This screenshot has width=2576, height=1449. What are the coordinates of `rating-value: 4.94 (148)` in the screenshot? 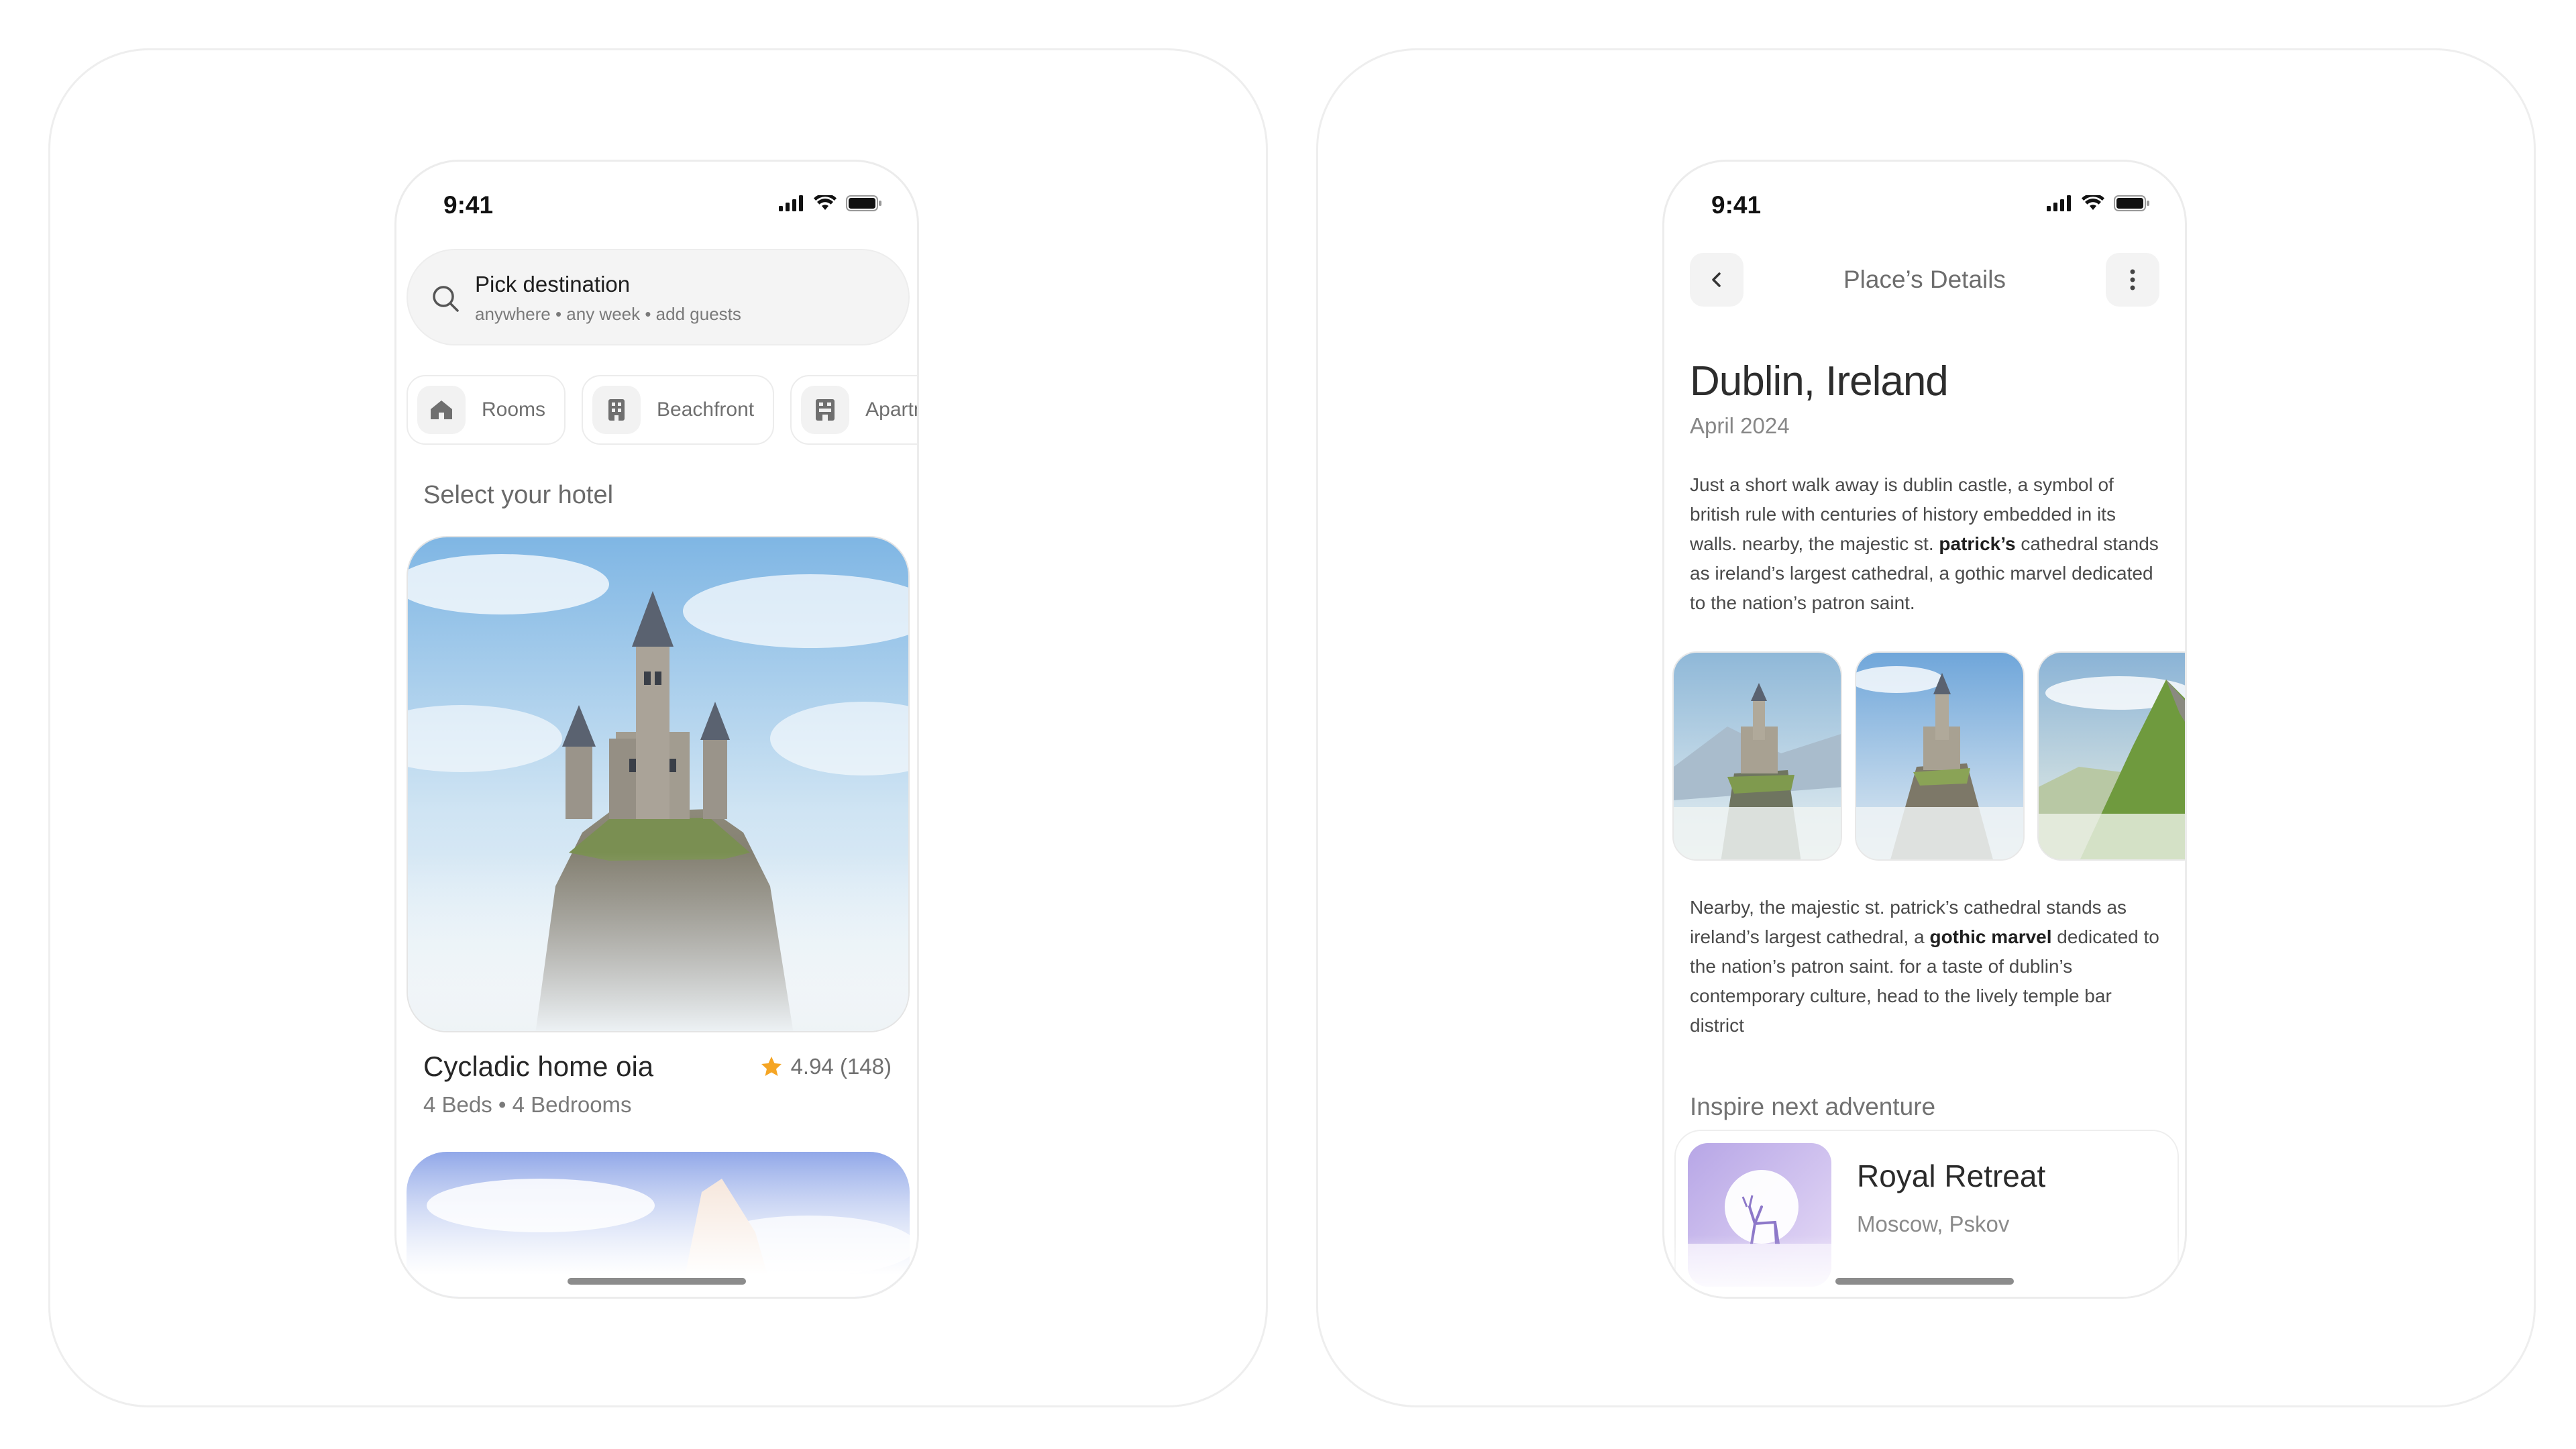 It's located at (841, 1066).